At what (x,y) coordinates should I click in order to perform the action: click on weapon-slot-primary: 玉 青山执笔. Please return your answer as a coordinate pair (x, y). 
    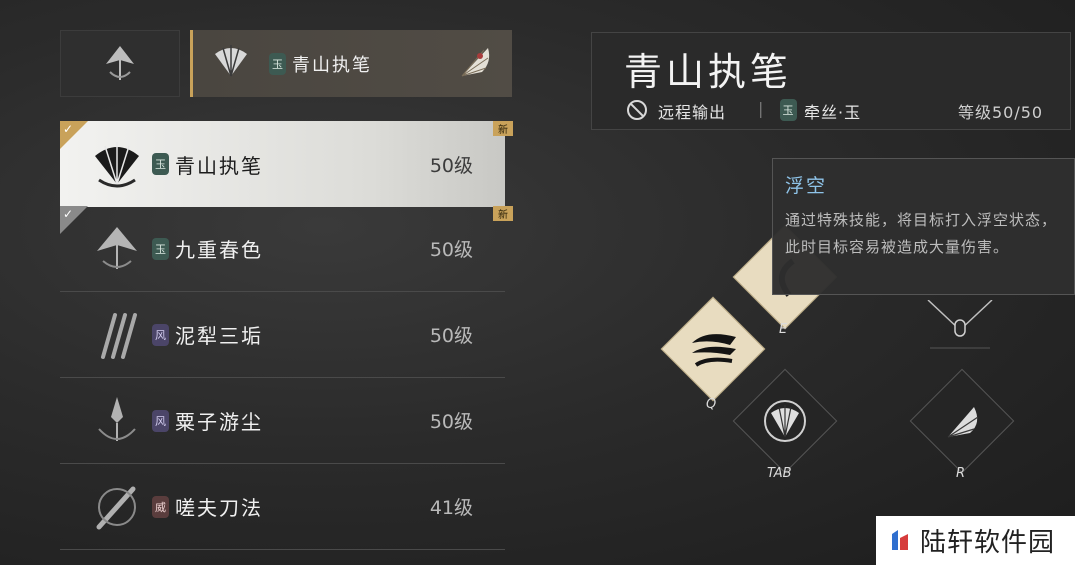
    Looking at the image, I should click on (351, 63).